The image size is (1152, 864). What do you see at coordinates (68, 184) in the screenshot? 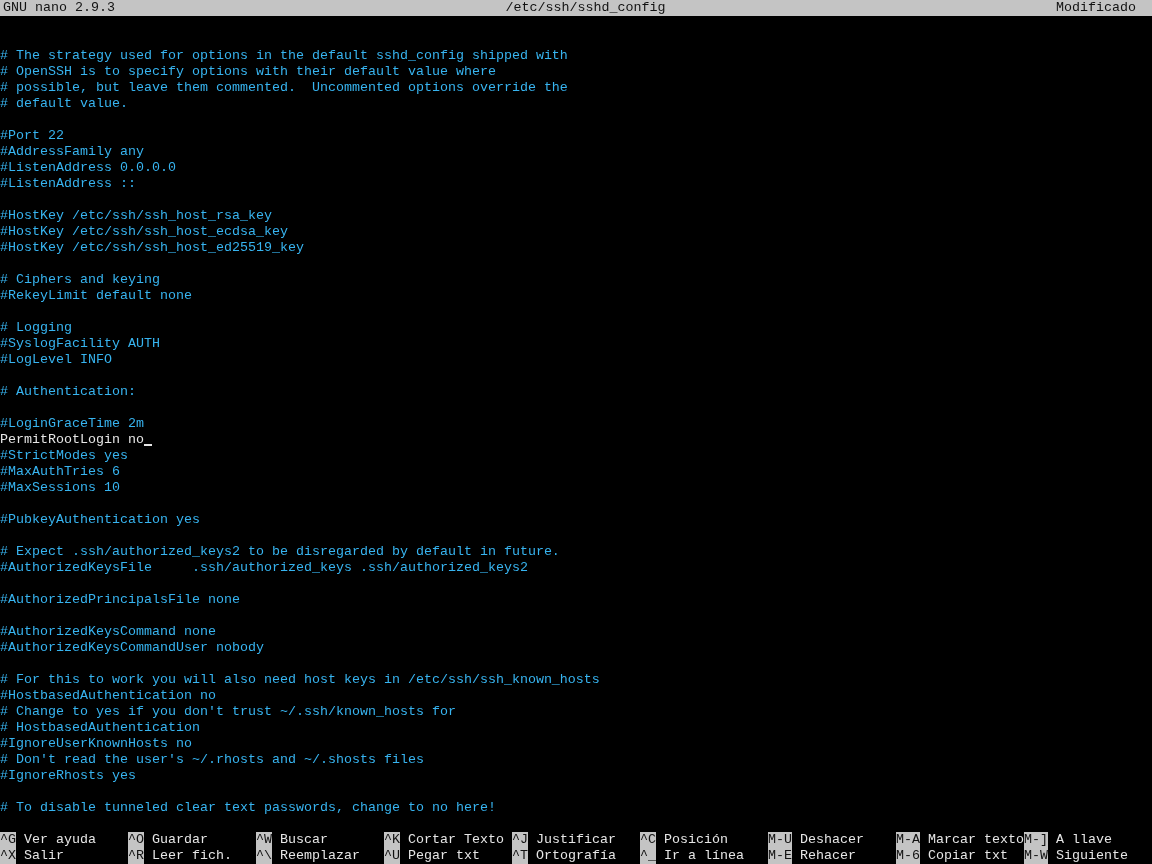
I see `code-line: #ListenAddress ::` at bounding box center [68, 184].